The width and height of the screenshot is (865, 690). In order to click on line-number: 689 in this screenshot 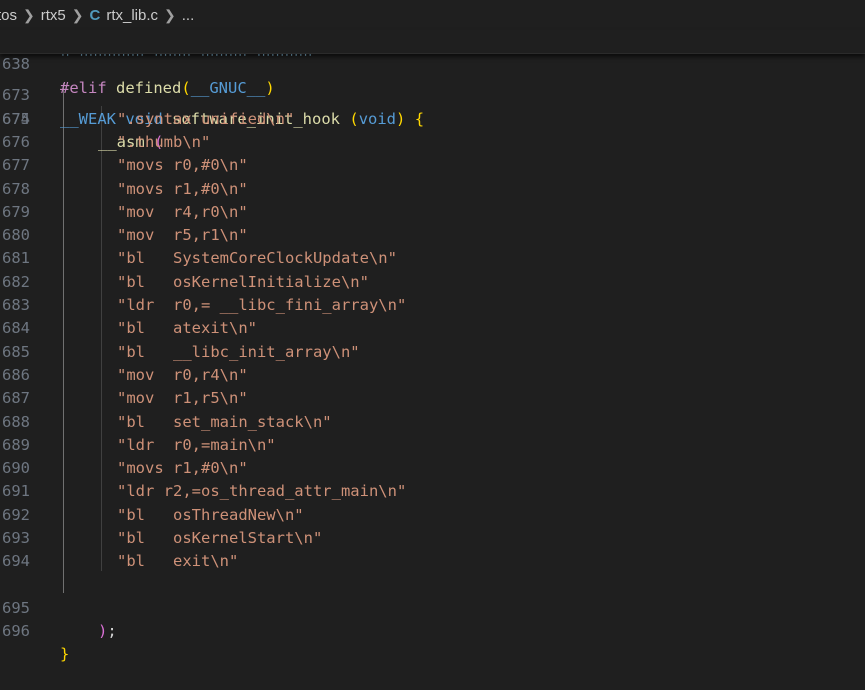, I will do `click(16, 444)`.